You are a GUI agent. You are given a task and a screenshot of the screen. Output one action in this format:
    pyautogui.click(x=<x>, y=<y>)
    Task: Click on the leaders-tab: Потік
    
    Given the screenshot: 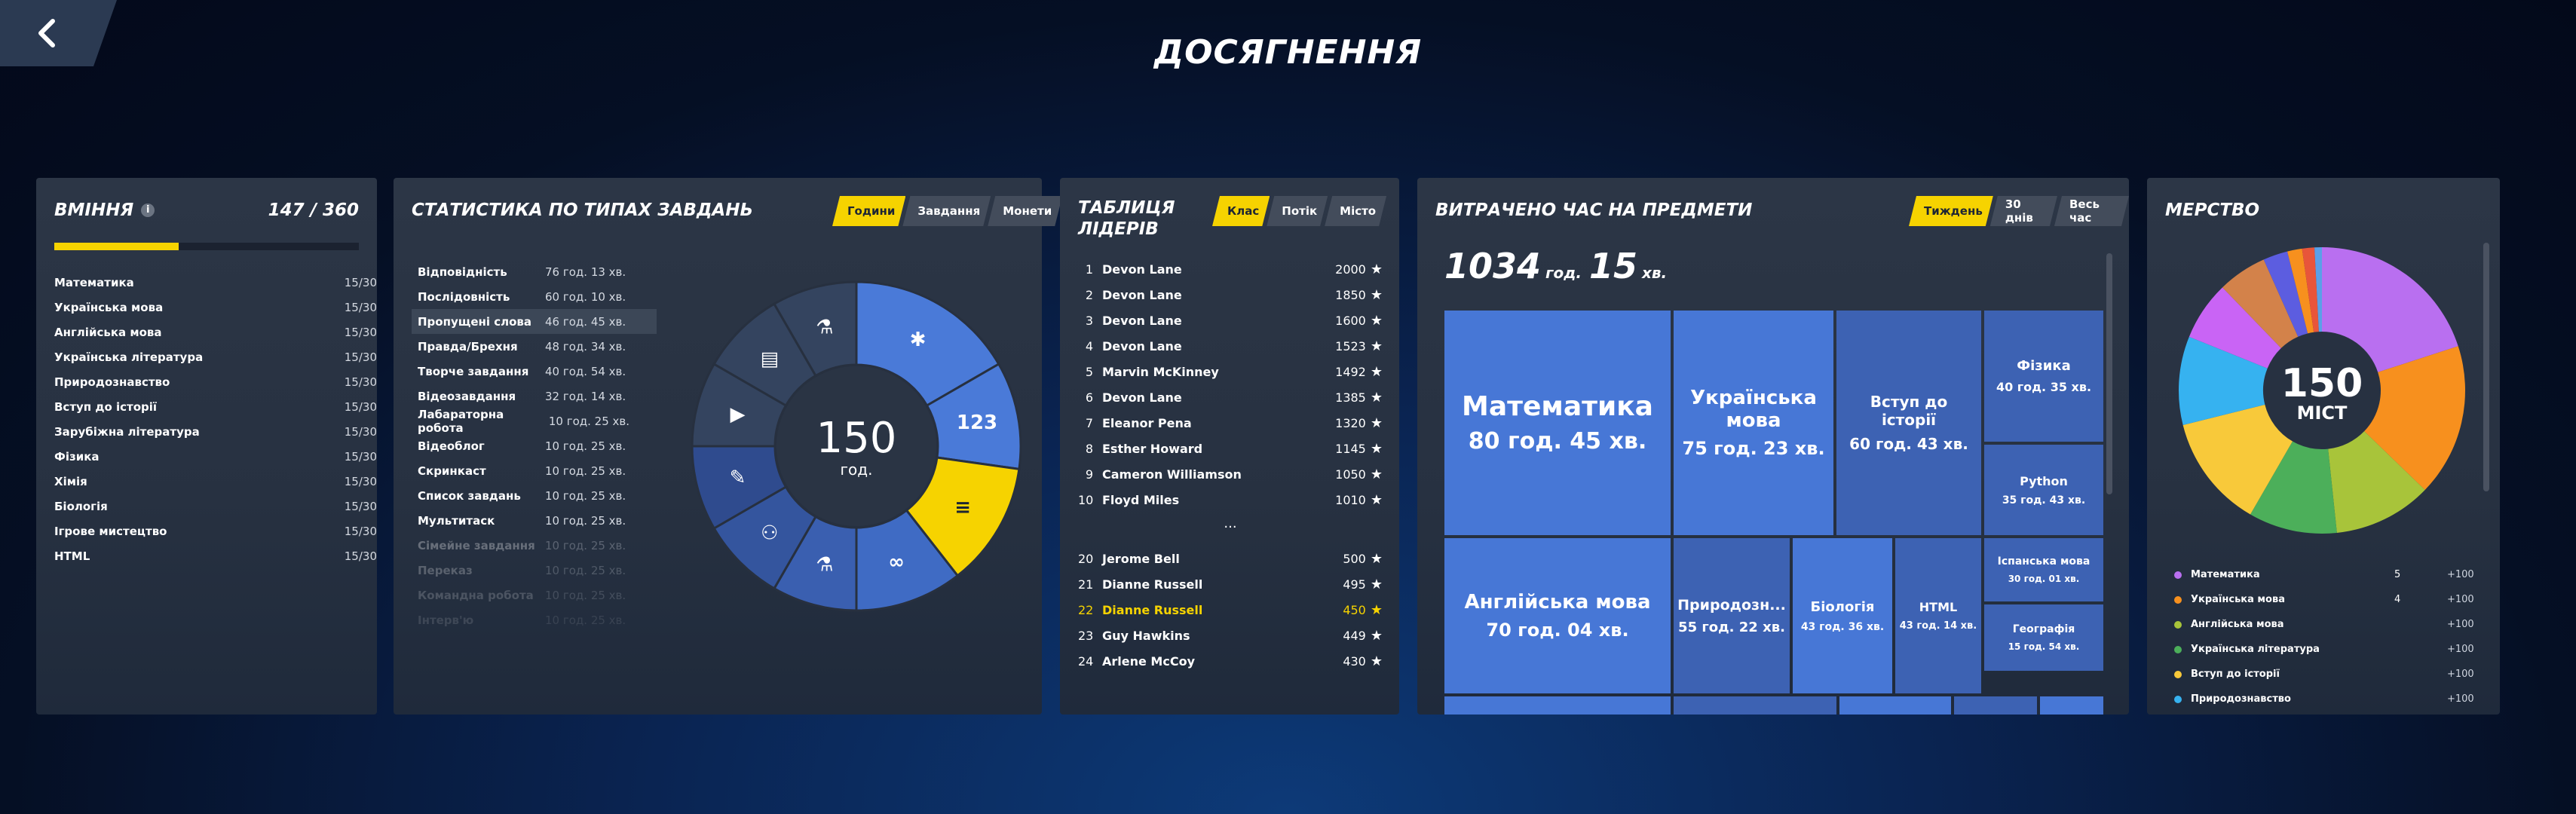 What is the action you would take?
    pyautogui.click(x=1297, y=211)
    